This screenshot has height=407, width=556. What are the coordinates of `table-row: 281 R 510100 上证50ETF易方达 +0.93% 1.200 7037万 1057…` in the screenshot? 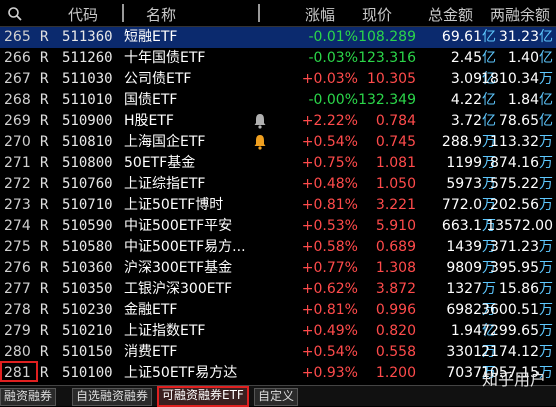 It's located at (278, 373).